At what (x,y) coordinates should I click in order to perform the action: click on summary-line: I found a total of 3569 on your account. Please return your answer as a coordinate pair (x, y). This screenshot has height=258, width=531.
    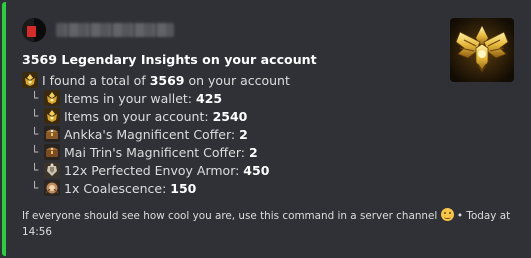
    Looking at the image, I should click on (156, 80).